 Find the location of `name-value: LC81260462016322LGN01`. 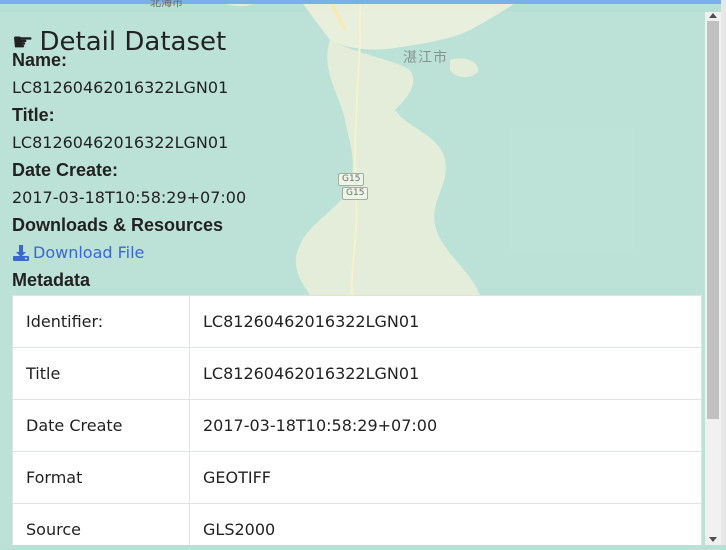

name-value: LC81260462016322LGN01 is located at coordinates (120, 87).